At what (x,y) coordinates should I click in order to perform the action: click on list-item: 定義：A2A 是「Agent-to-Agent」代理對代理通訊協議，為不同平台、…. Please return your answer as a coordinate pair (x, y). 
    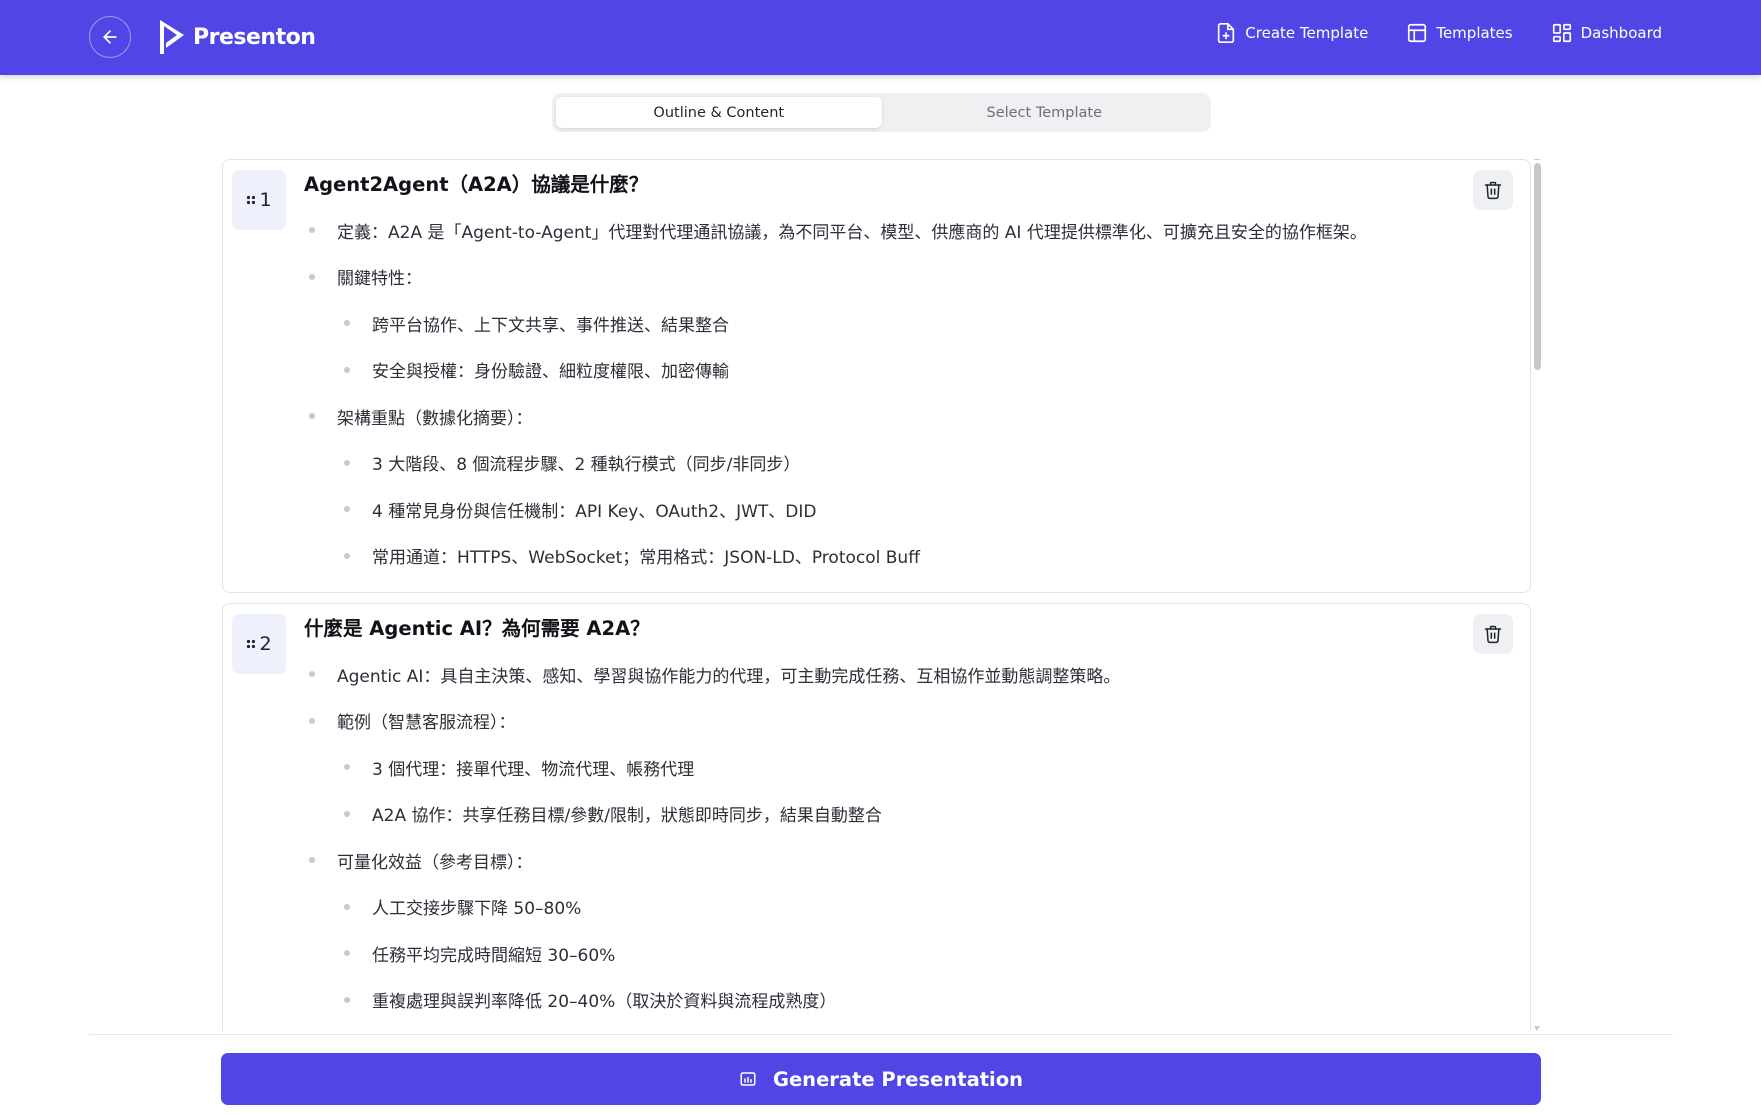
    Looking at the image, I should click on (904, 230).